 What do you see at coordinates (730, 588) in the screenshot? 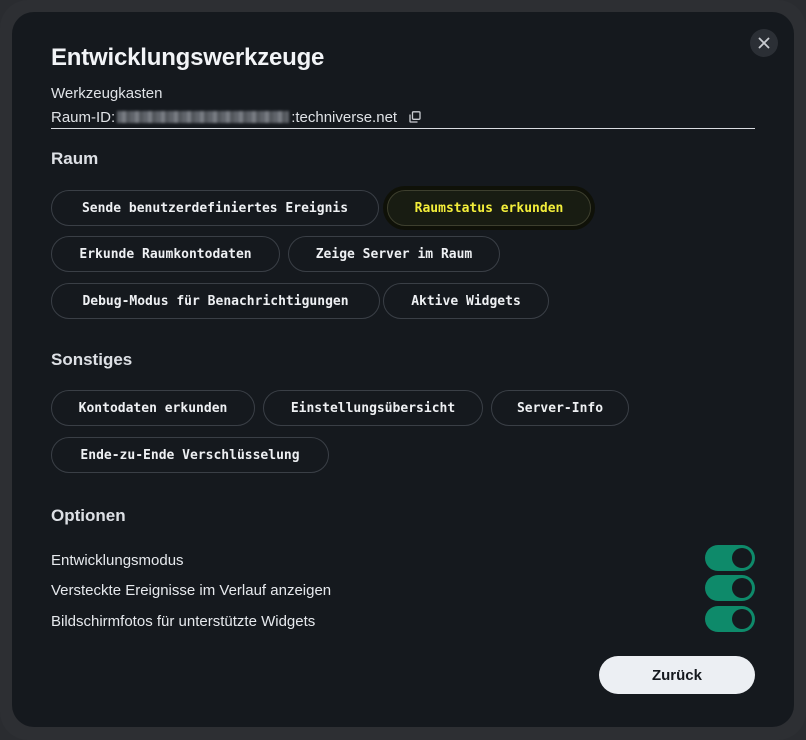
I see `toggle-hidden-events` at bounding box center [730, 588].